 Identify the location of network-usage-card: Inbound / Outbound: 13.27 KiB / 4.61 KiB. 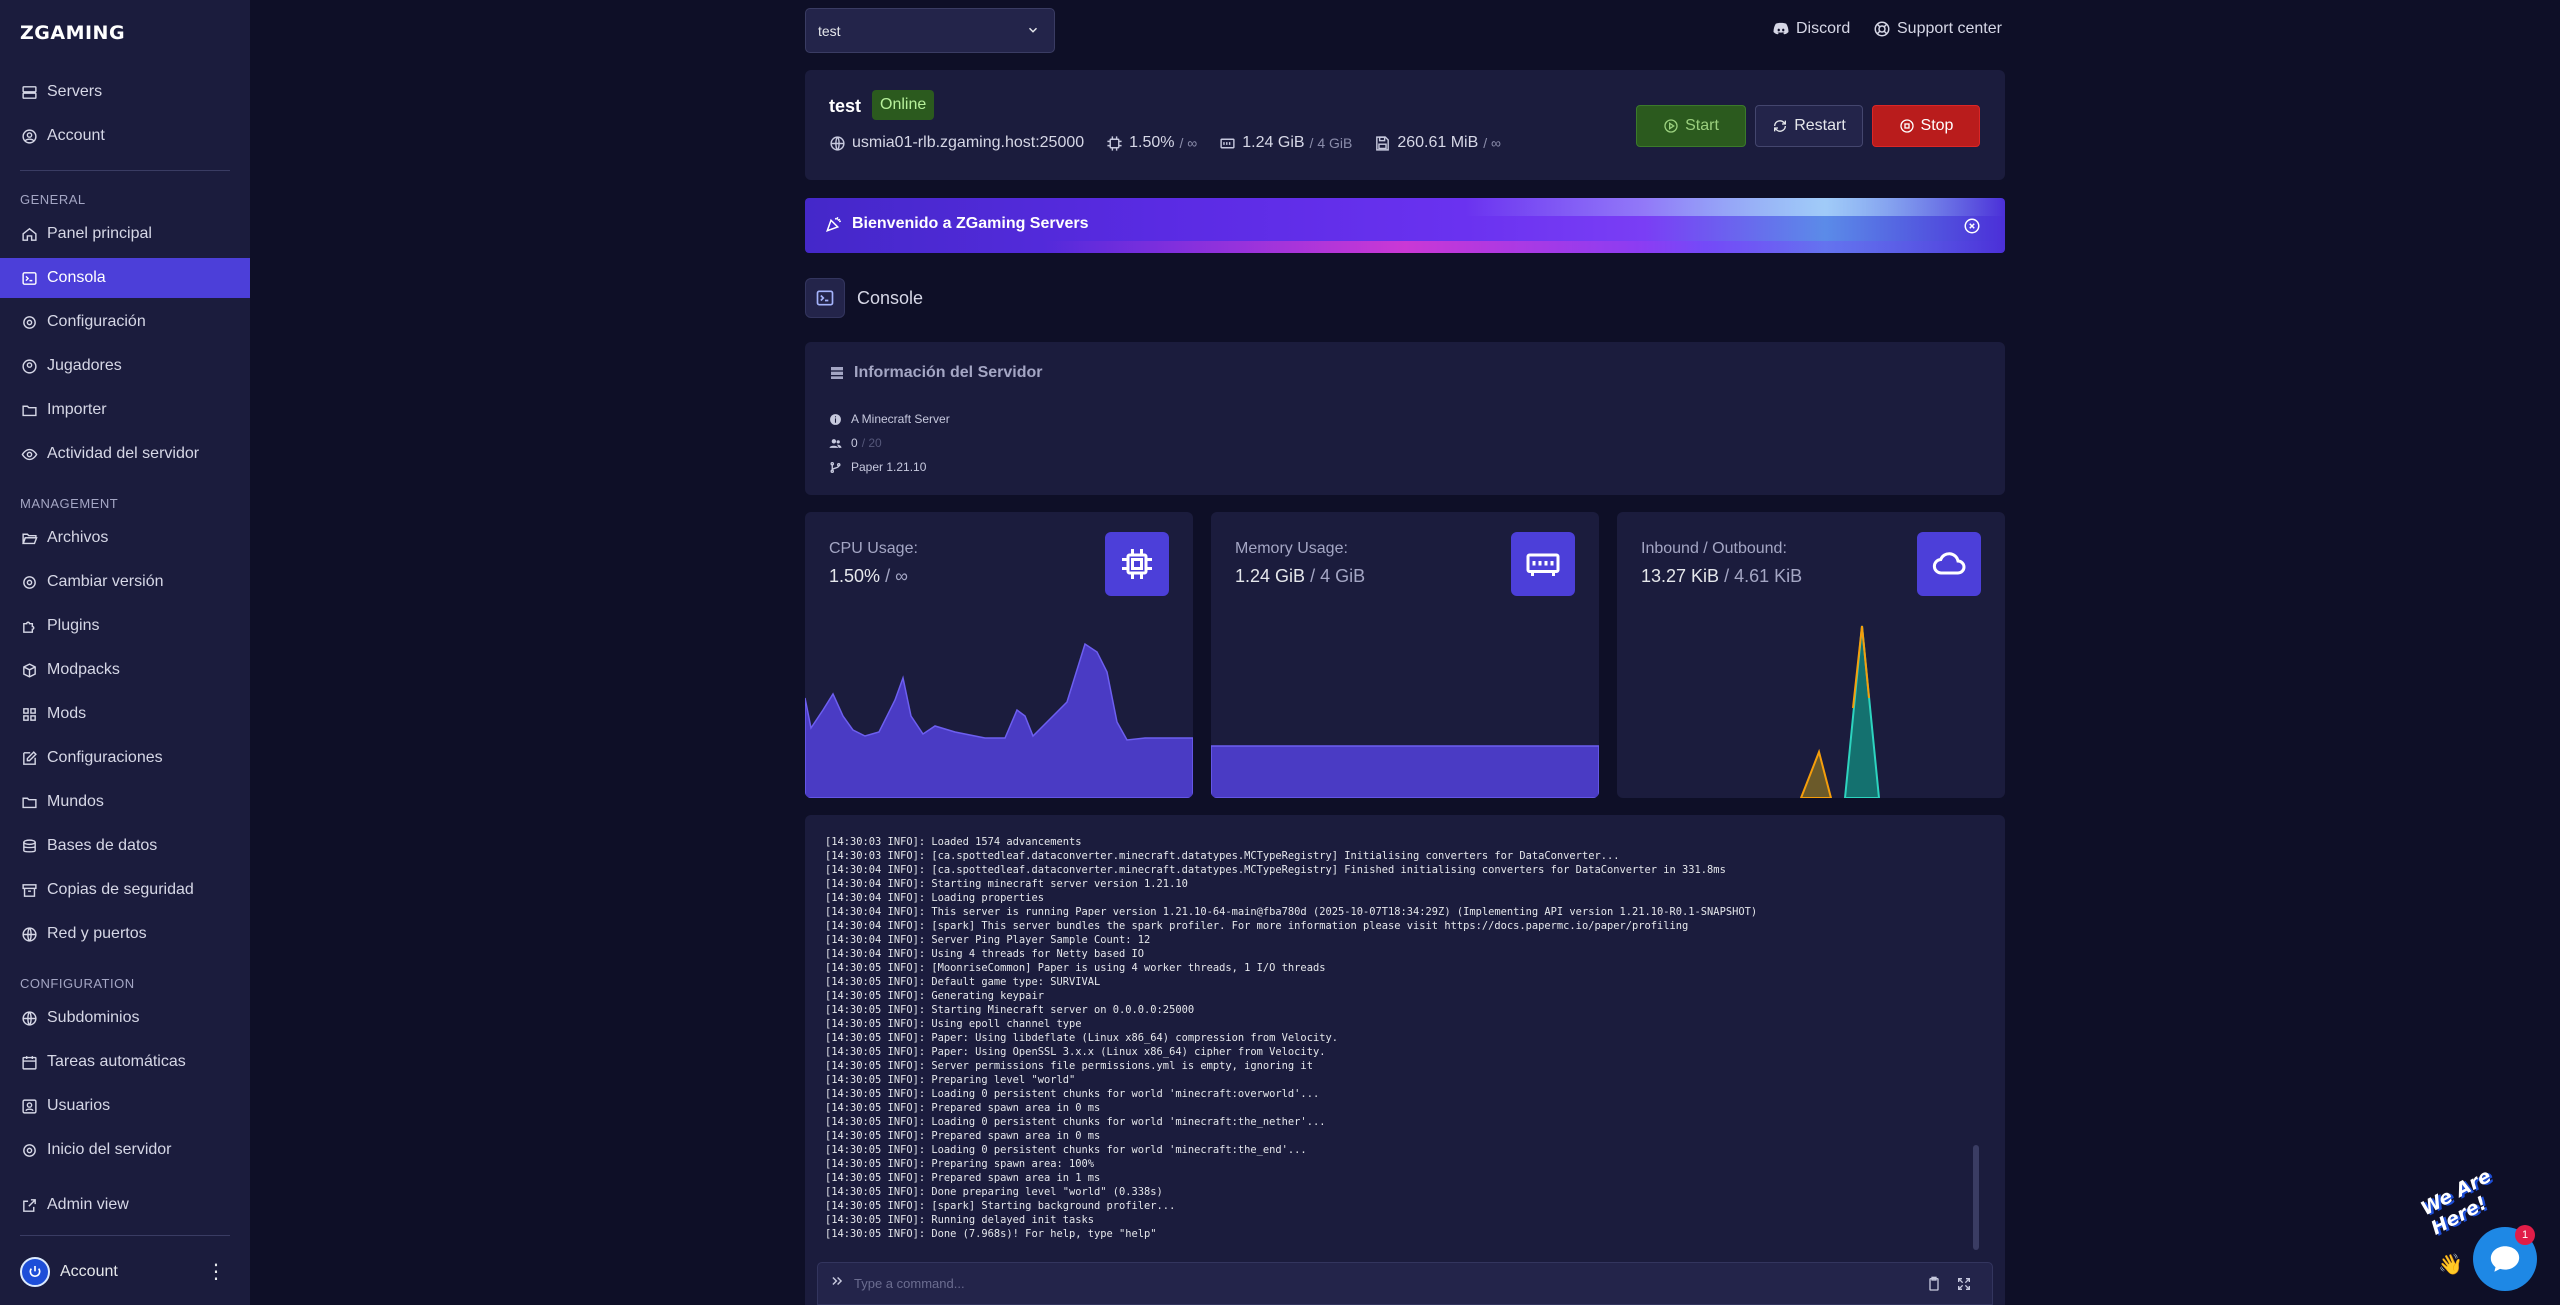
(1811, 655).